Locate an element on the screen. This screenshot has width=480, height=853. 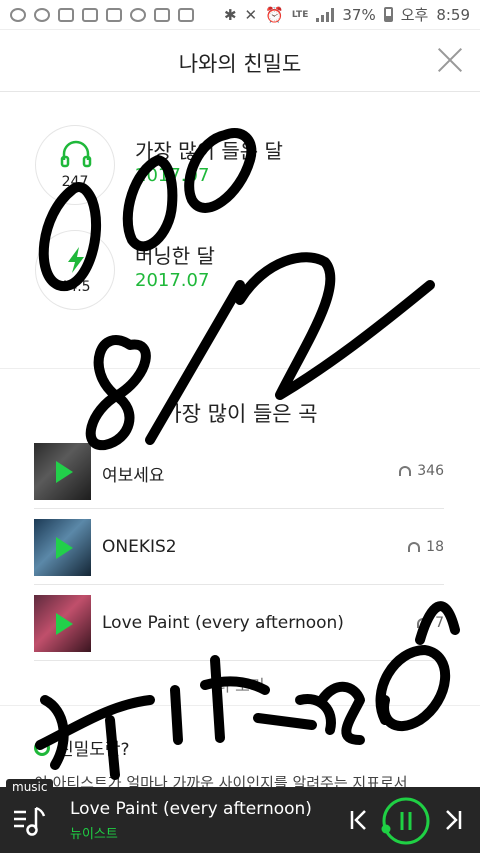
playlist-icon is located at coordinates (30, 820).